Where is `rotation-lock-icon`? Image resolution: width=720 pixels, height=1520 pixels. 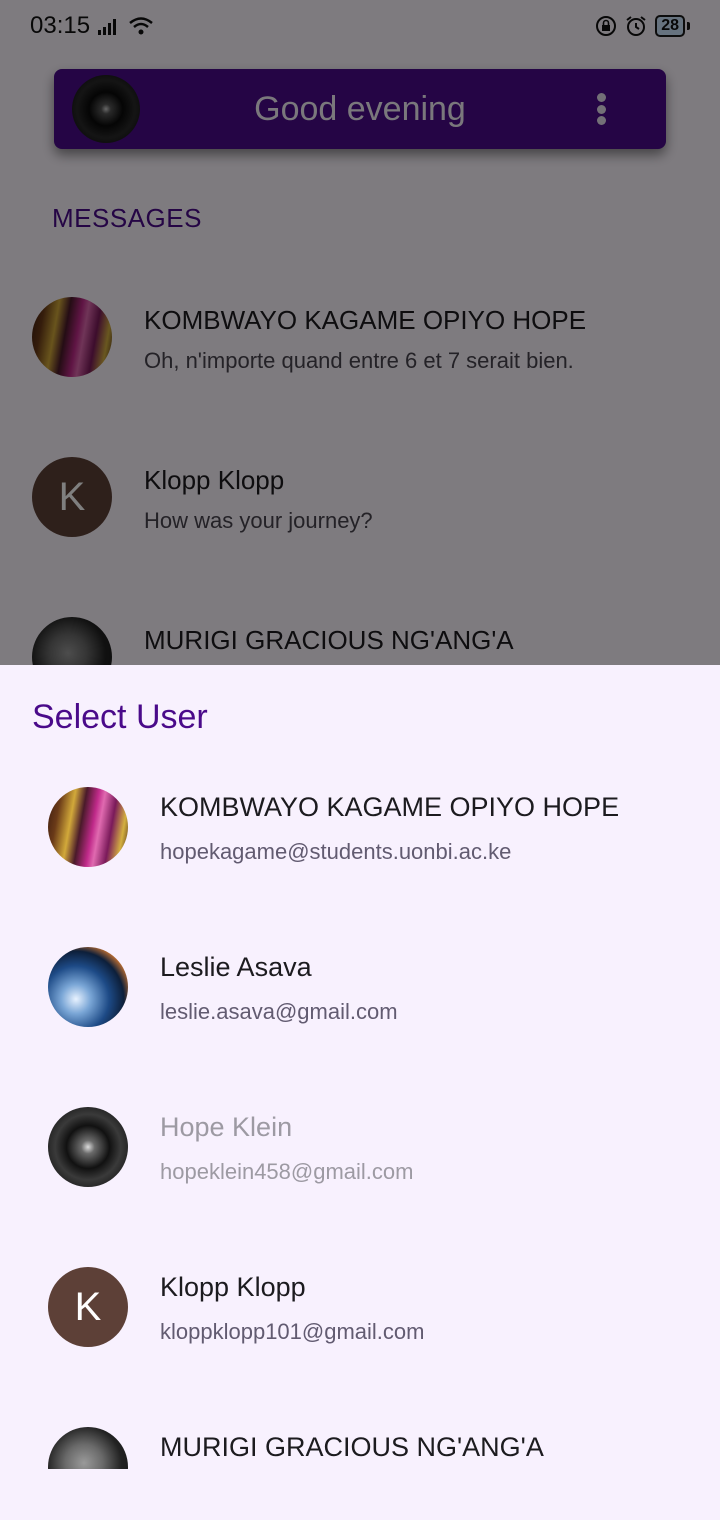 rotation-lock-icon is located at coordinates (606, 26).